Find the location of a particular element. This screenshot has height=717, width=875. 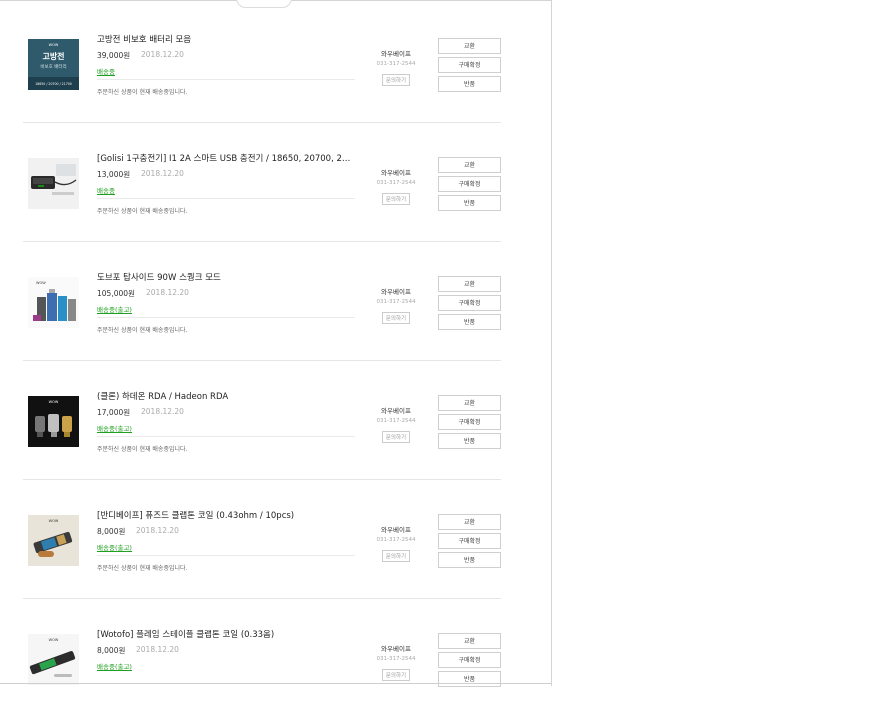

panel-bottom-edge is located at coordinates (276, 683).